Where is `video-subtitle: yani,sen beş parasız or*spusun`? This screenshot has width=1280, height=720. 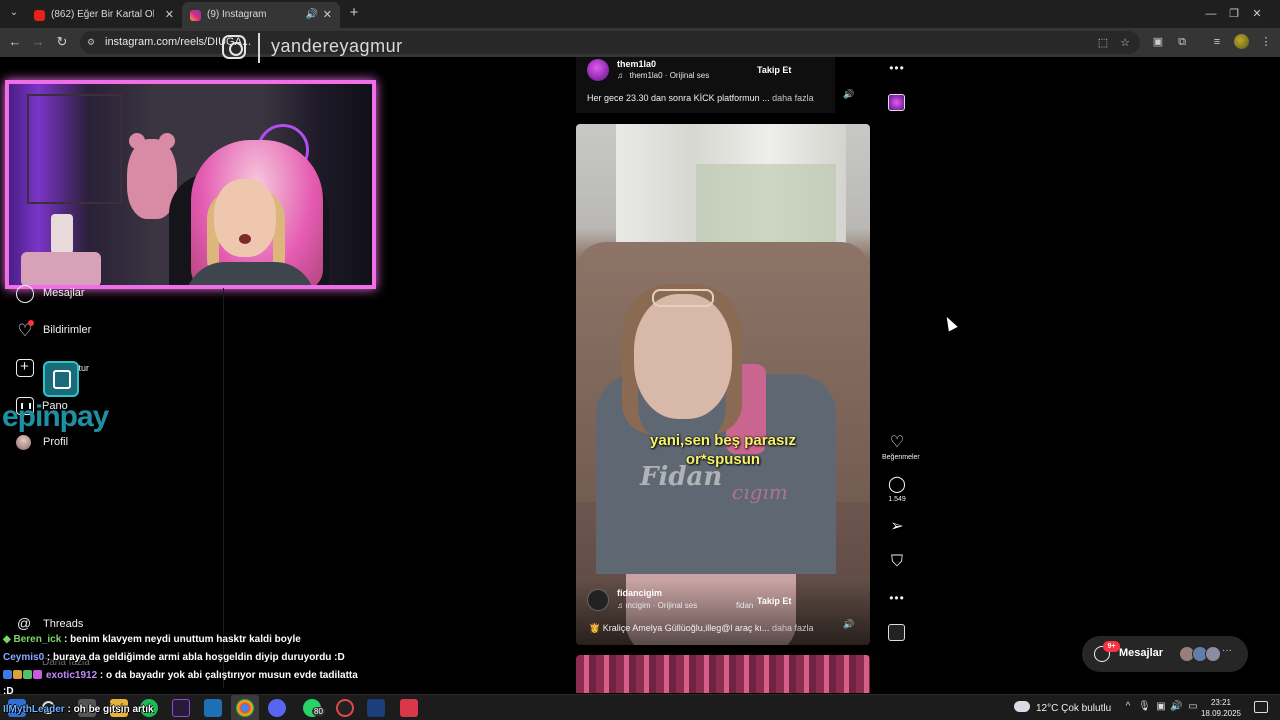
video-subtitle: yani,sen beş parasız or*spusun is located at coordinates (723, 450).